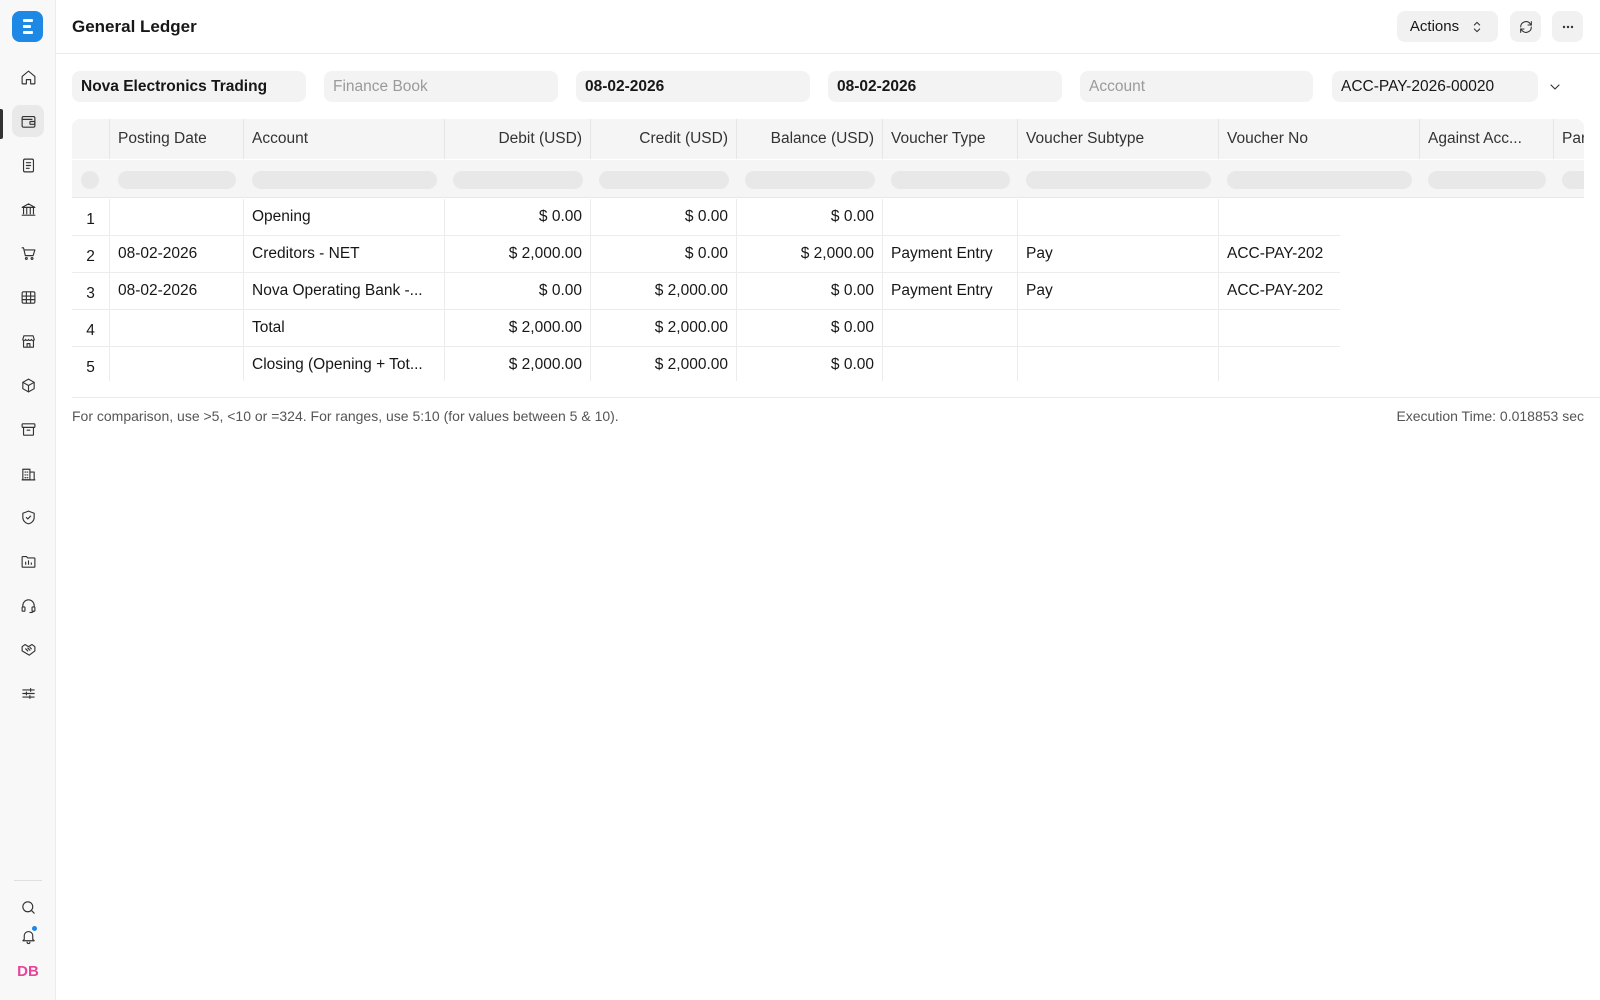 This screenshot has width=1600, height=1000. I want to click on more-options-button, so click(1567, 26).